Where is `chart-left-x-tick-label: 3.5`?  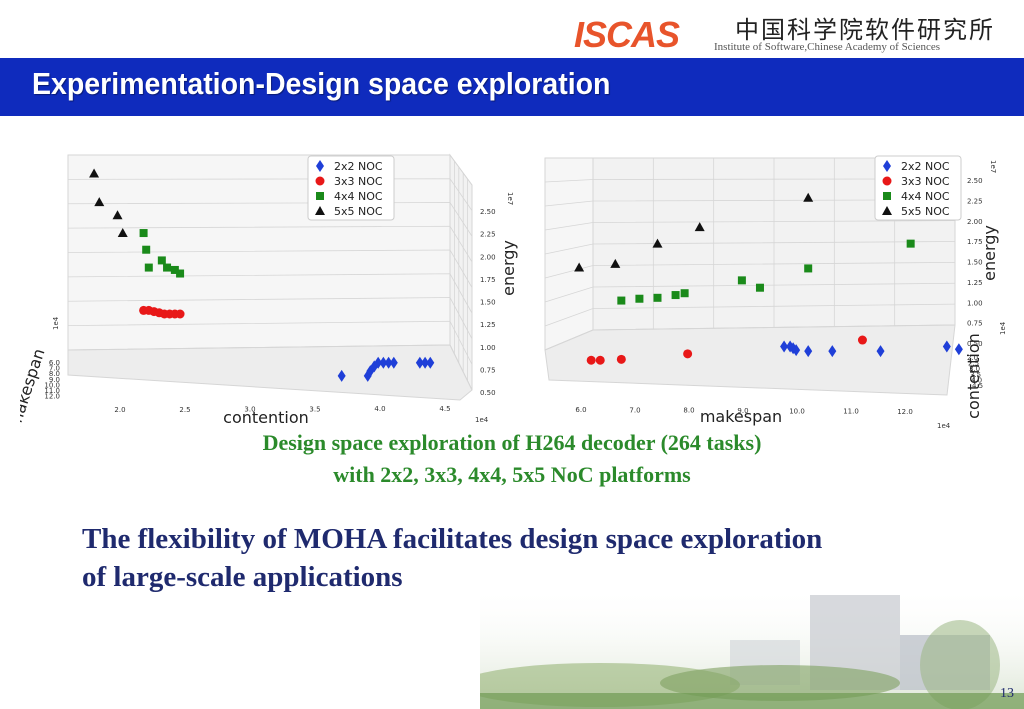
chart-left-x-tick-label: 3.5 is located at coordinates (314, 409).